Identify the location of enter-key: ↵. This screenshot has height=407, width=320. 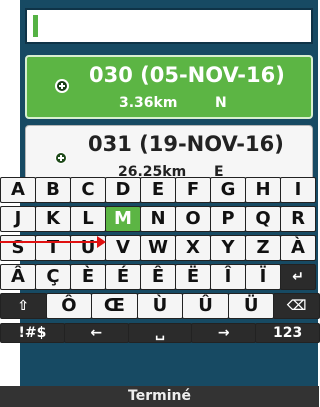
(298, 277).